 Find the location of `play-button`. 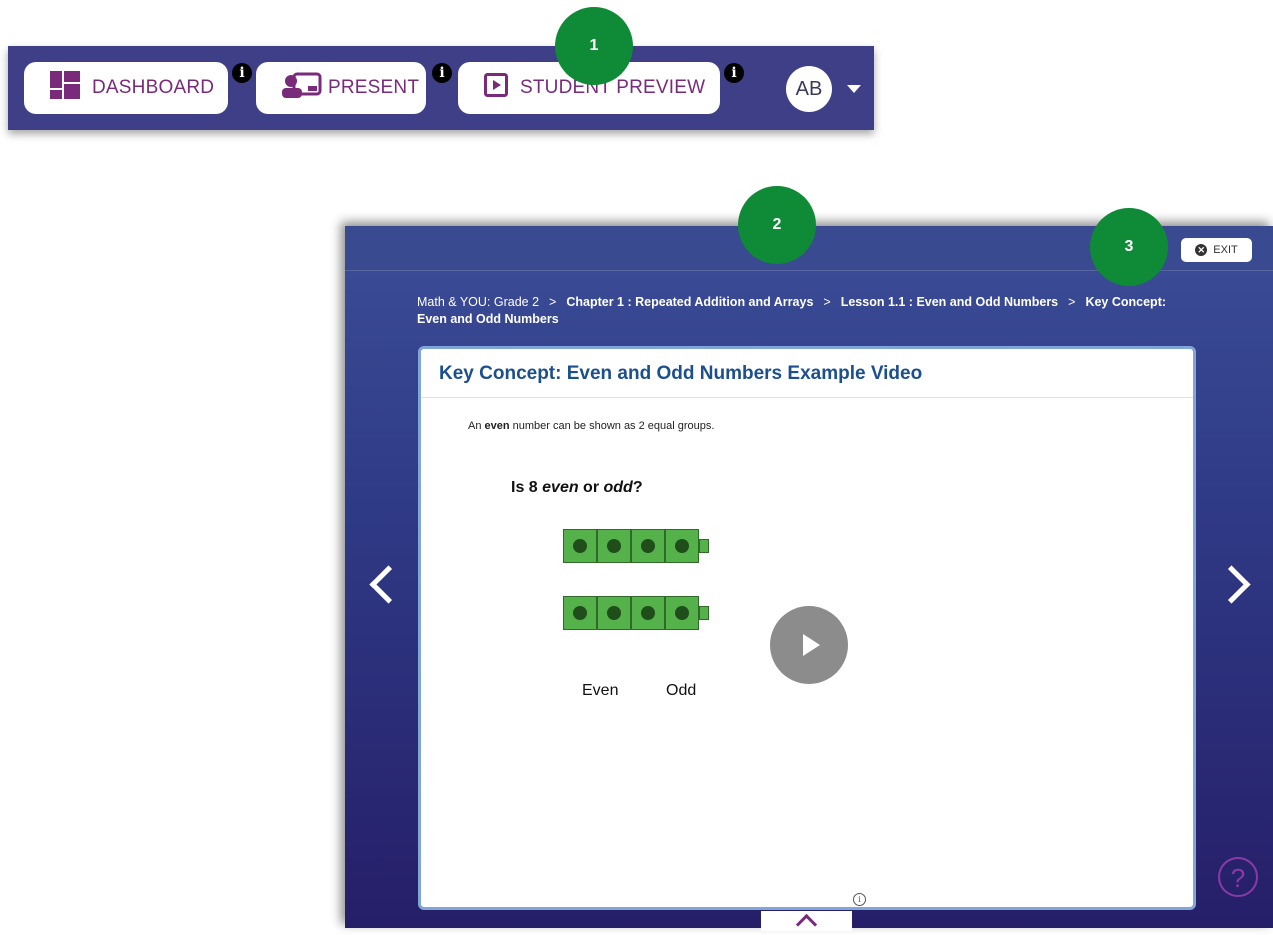

play-button is located at coordinates (809, 645).